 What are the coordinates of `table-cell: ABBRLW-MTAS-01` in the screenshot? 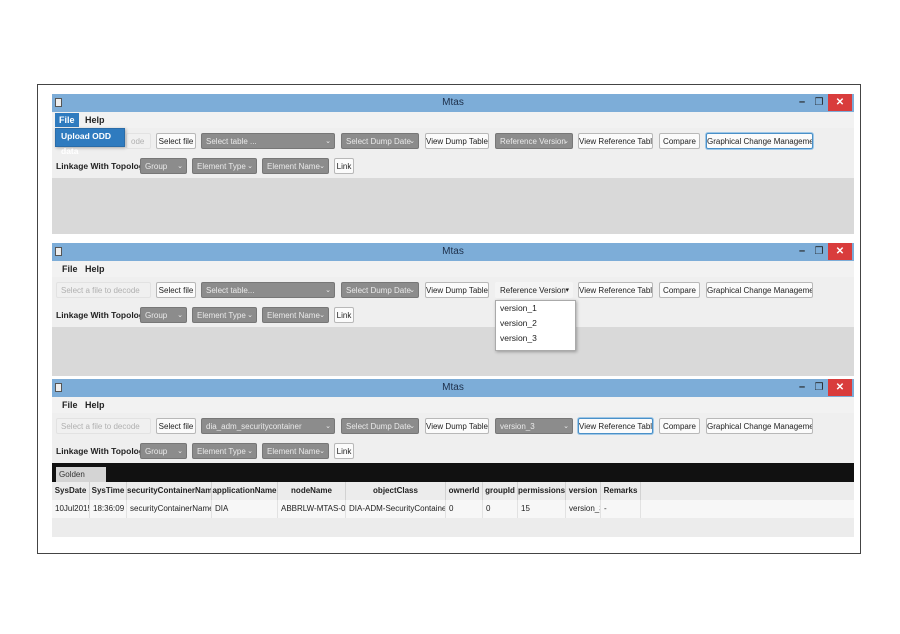 It's located at (312, 509).